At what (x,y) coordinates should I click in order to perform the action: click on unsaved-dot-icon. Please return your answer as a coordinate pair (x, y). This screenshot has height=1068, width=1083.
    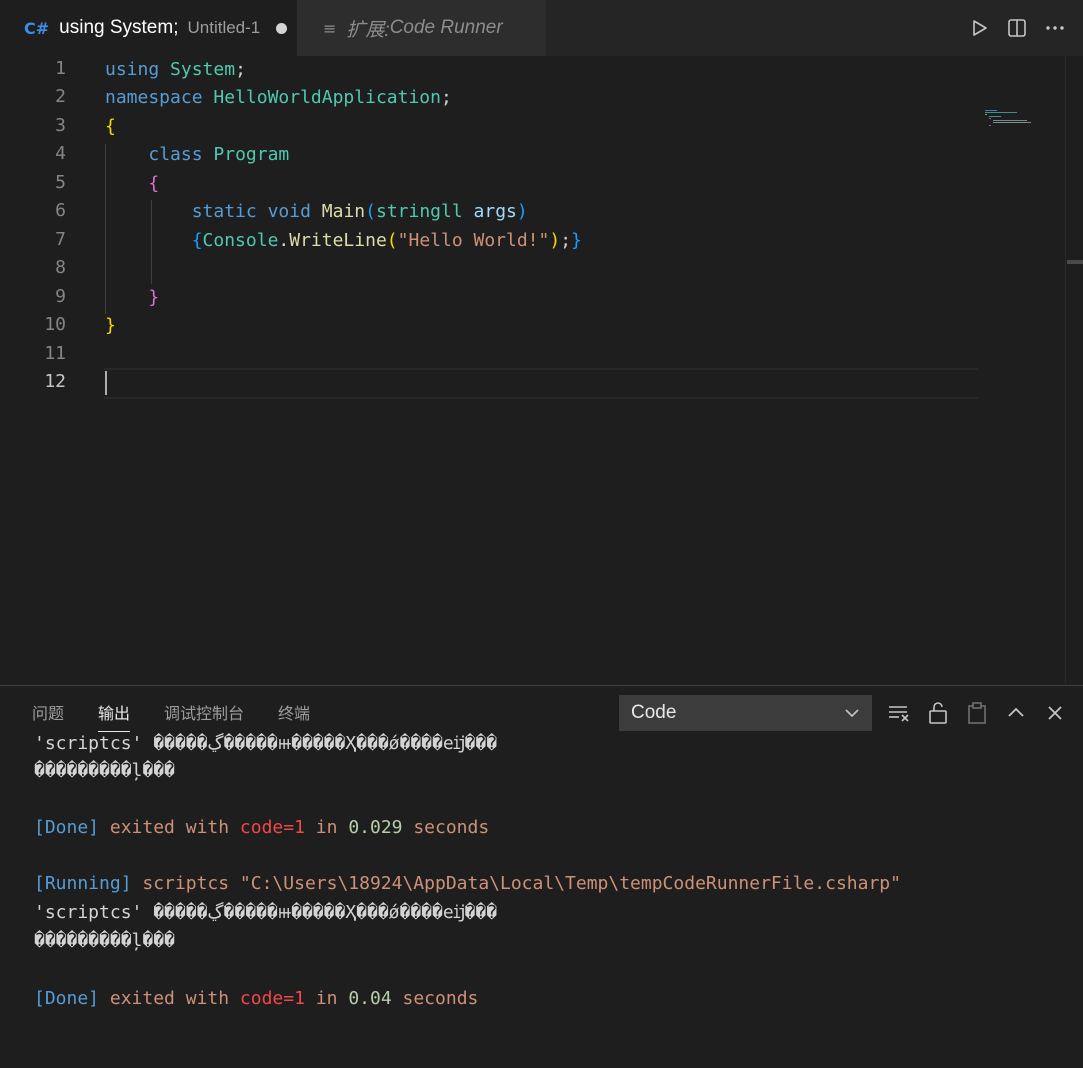
    Looking at the image, I should click on (282, 28).